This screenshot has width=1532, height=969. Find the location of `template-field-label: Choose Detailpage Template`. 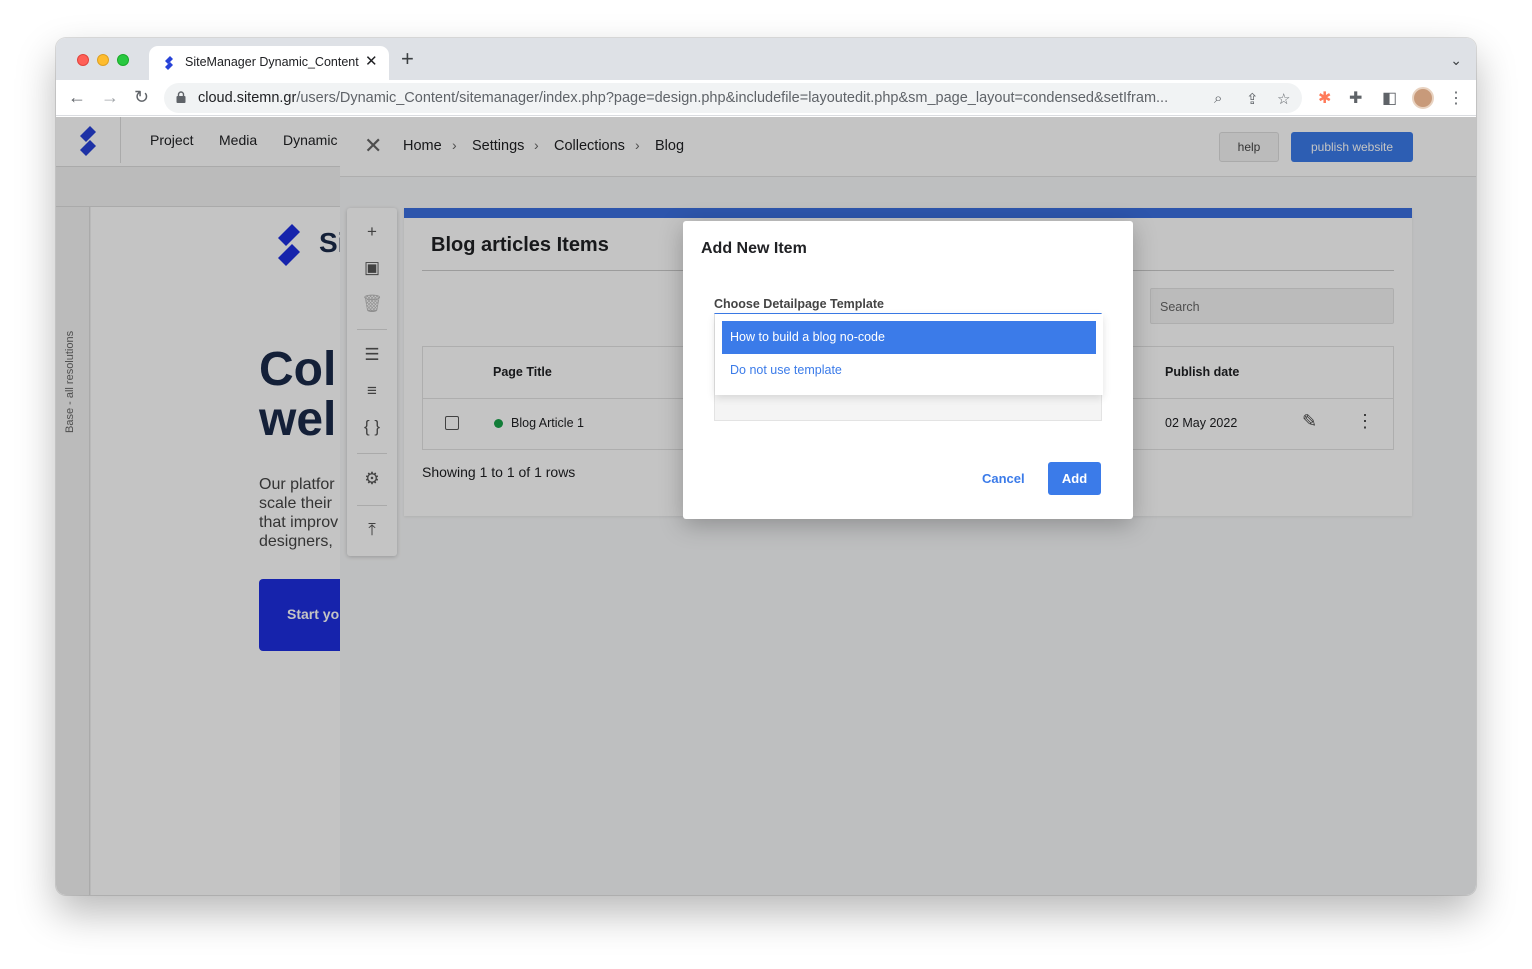

template-field-label: Choose Detailpage Template is located at coordinates (799, 304).